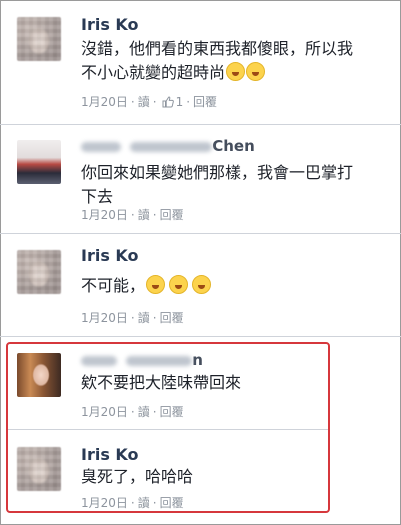 The image size is (401, 525). What do you see at coordinates (137, 476) in the screenshot?
I see `comment-text-line: 臭死了，哈哈哈` at bounding box center [137, 476].